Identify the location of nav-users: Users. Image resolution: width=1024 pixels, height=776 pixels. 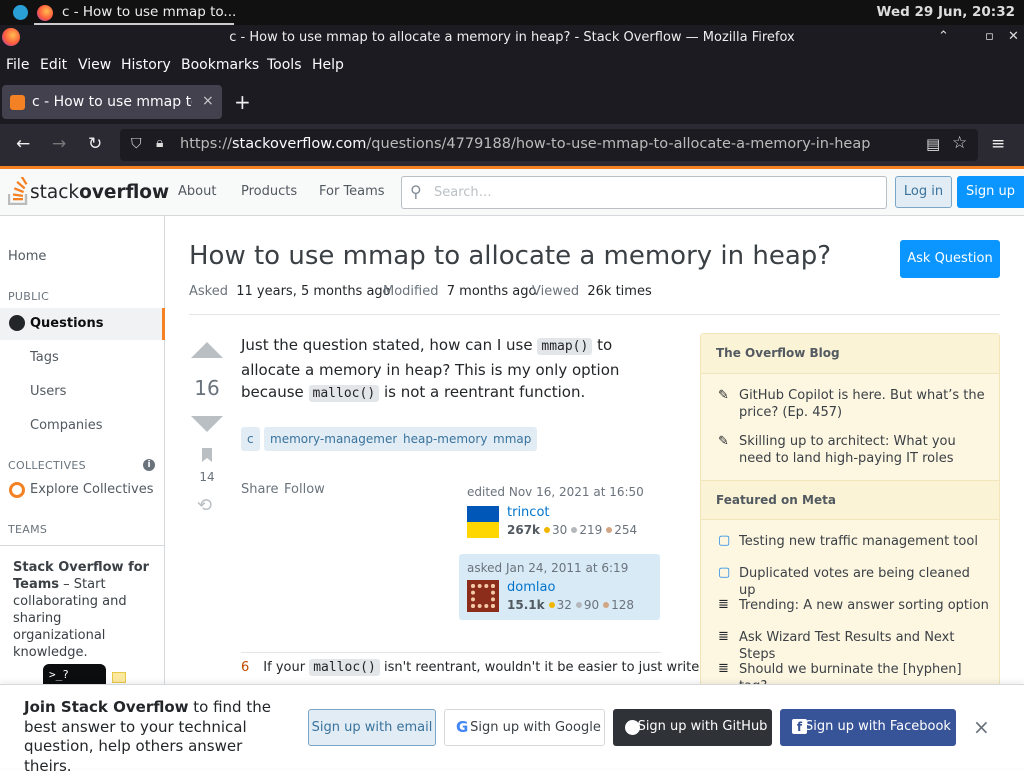
(48, 391).